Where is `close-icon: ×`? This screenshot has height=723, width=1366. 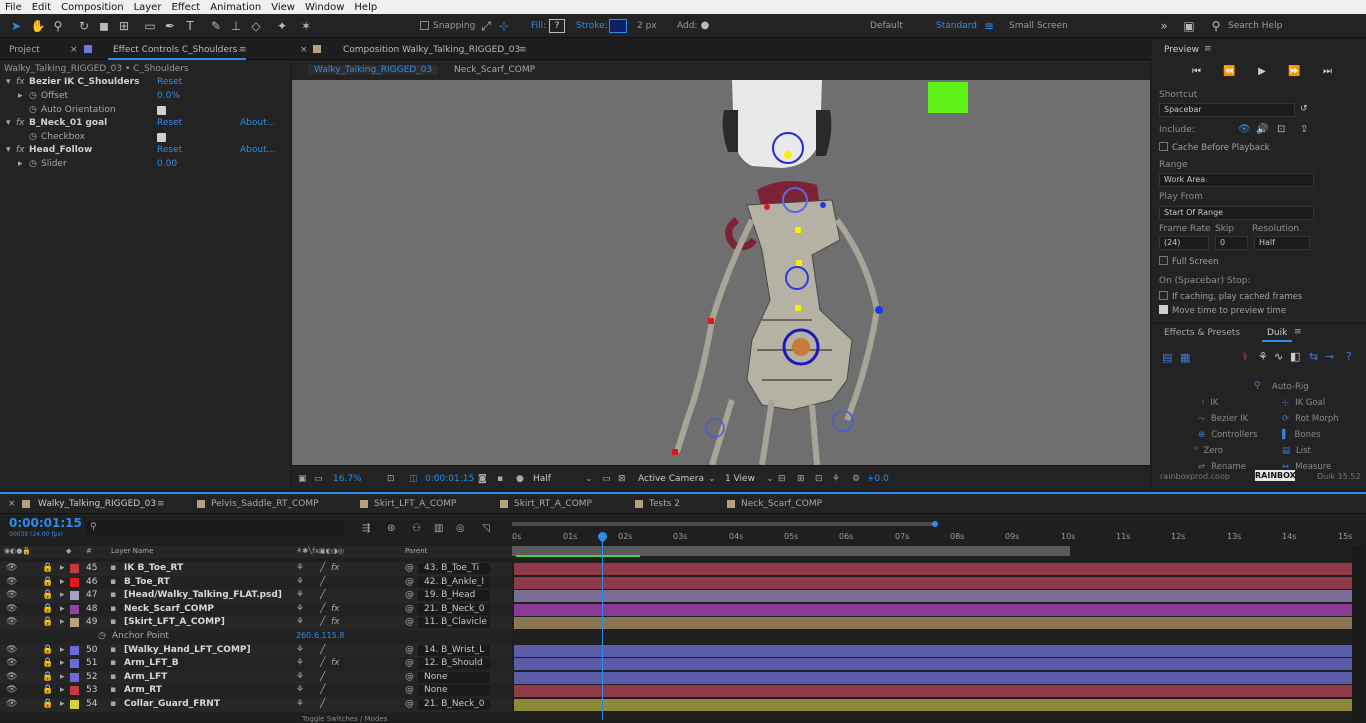 close-icon: × is located at coordinates (12, 504).